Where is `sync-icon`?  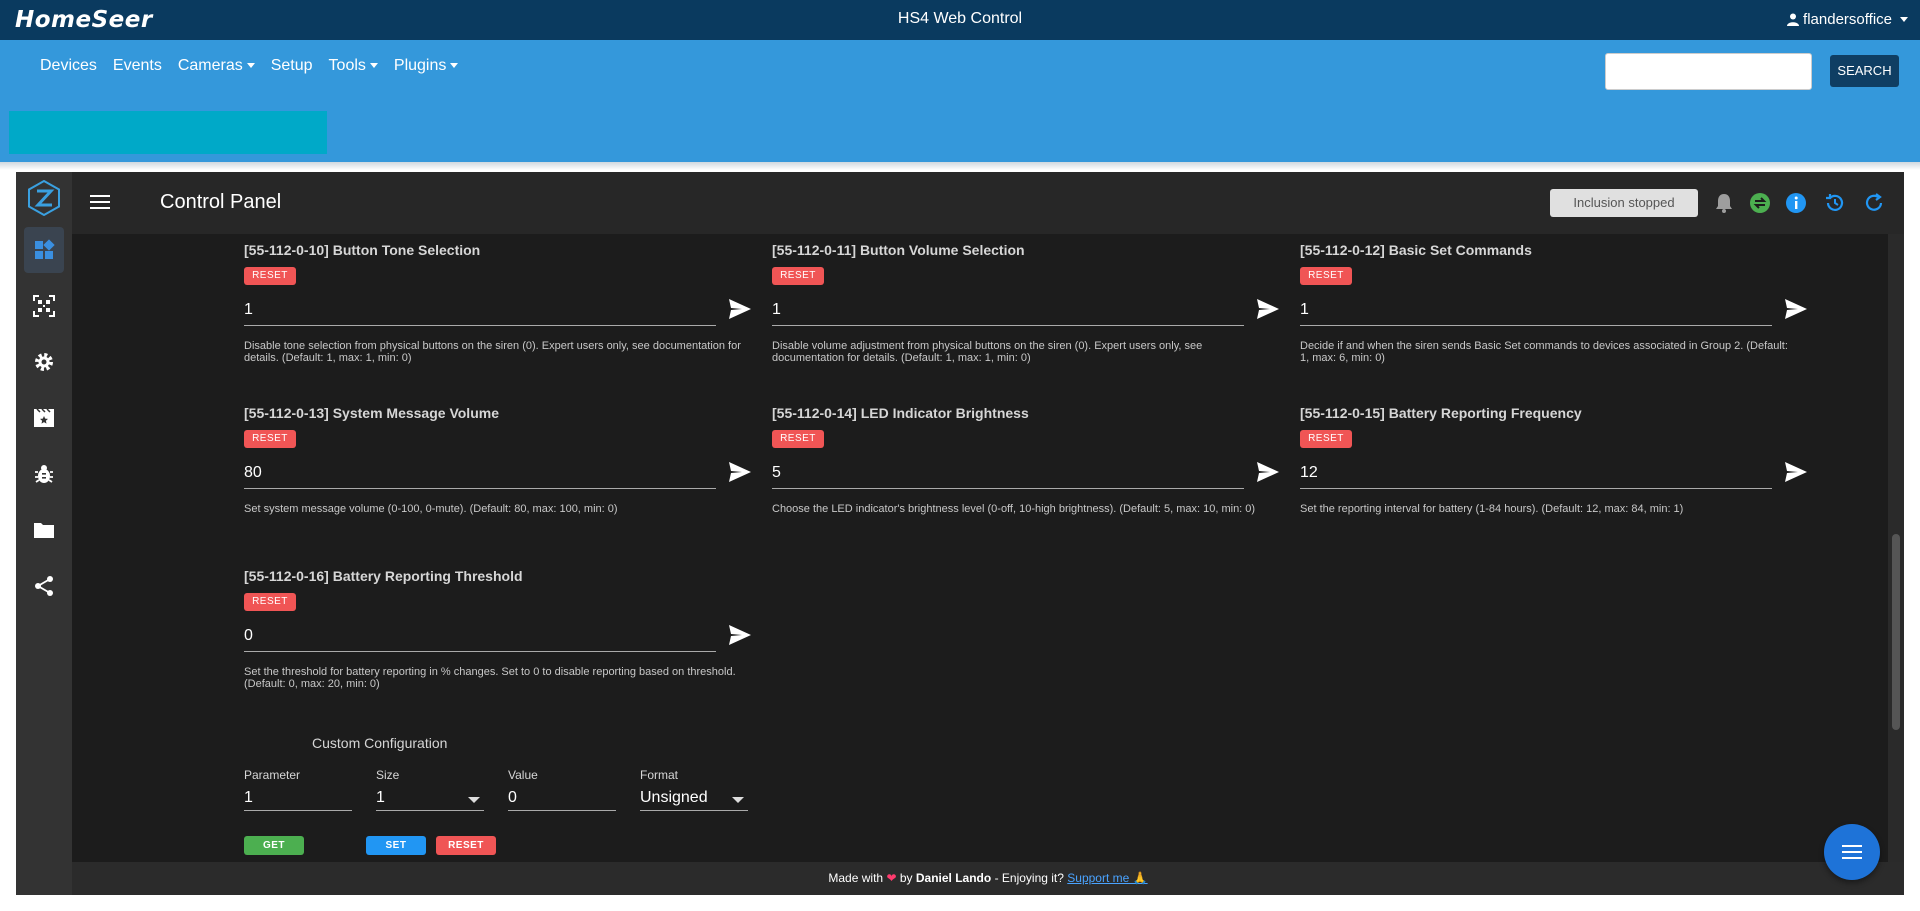
sync-icon is located at coordinates (1760, 203).